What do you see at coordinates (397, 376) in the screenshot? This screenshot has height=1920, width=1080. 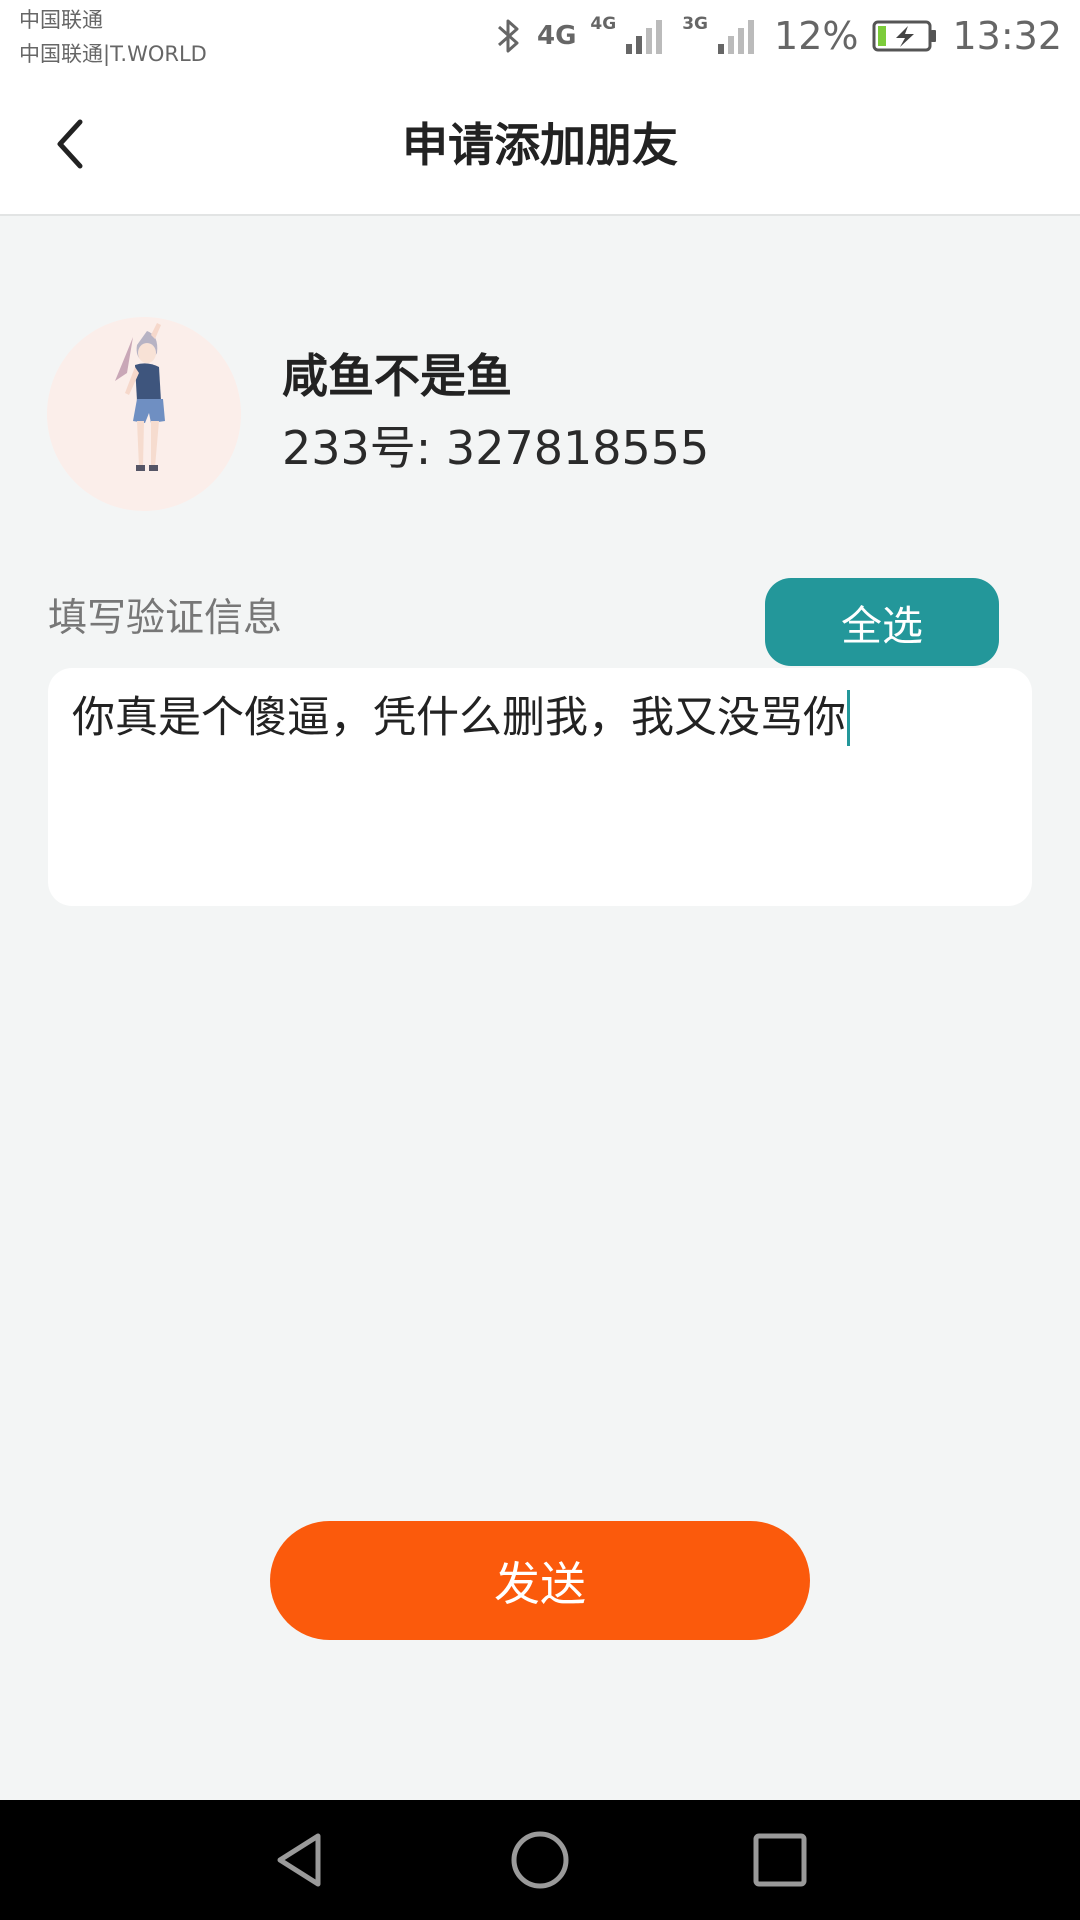 I see `user-name: 咸鱼不是鱼` at bounding box center [397, 376].